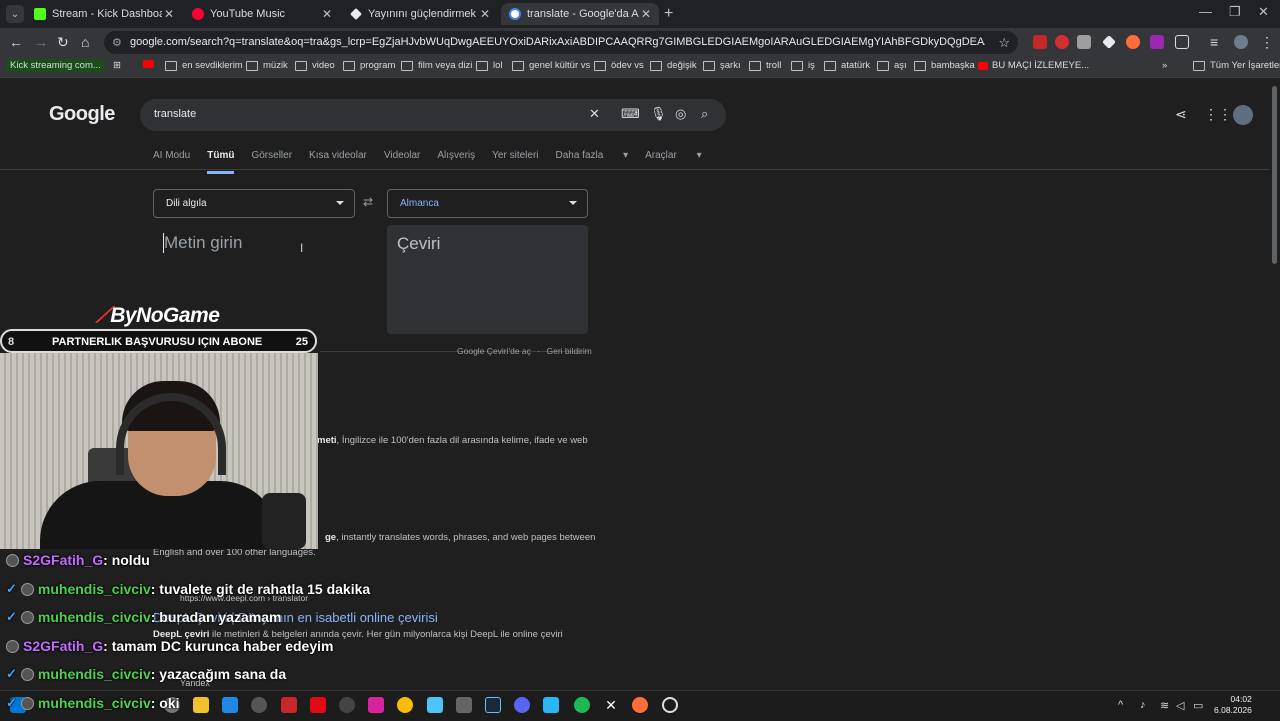 Image resolution: width=1280 pixels, height=721 pixels. What do you see at coordinates (175, 114) in the screenshot?
I see `search-query: translate` at bounding box center [175, 114].